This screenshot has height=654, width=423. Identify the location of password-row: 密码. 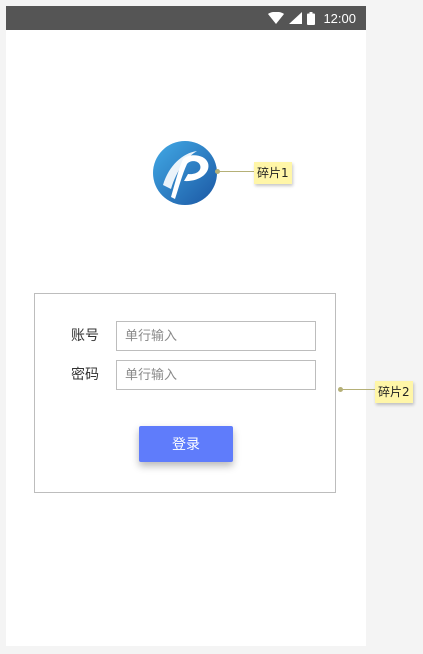
(185, 375).